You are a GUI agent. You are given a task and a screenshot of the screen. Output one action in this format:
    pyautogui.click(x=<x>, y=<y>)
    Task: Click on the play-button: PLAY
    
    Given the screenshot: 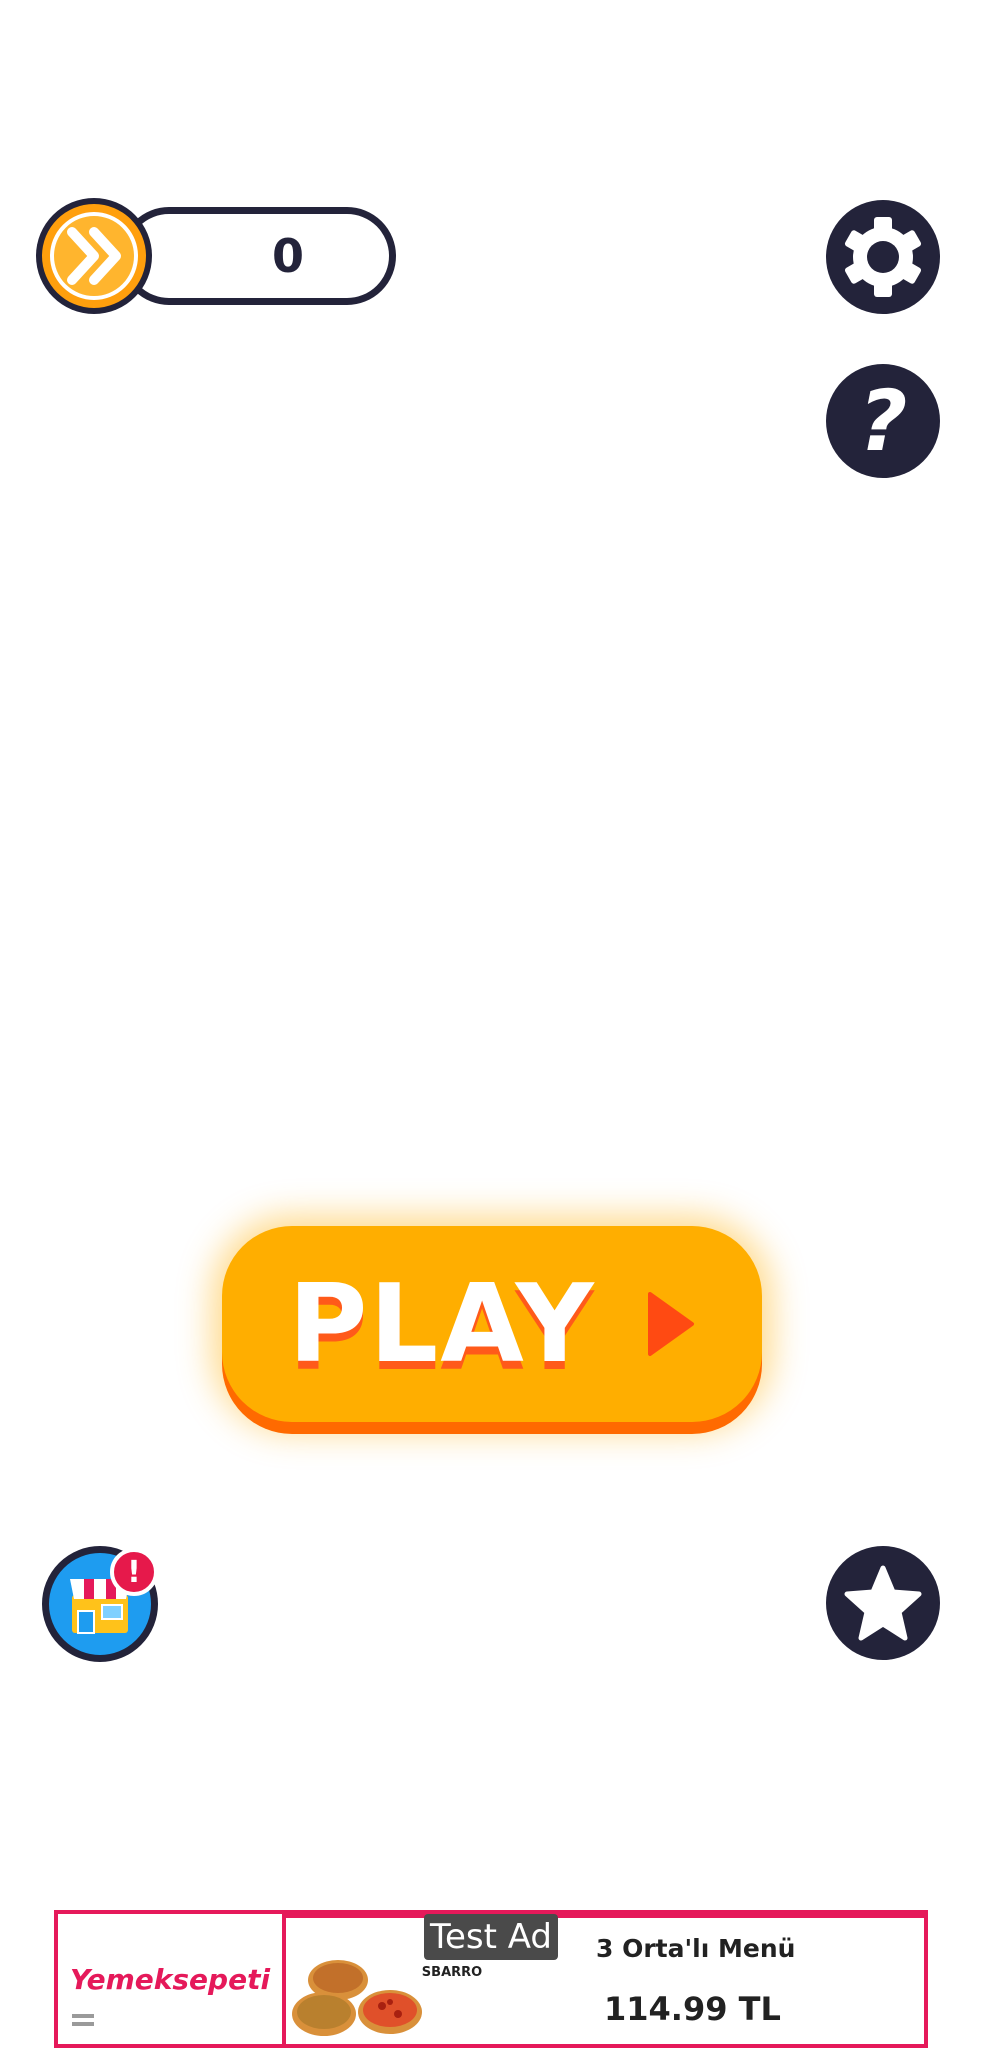 What is the action you would take?
    pyautogui.click(x=492, y=1324)
    